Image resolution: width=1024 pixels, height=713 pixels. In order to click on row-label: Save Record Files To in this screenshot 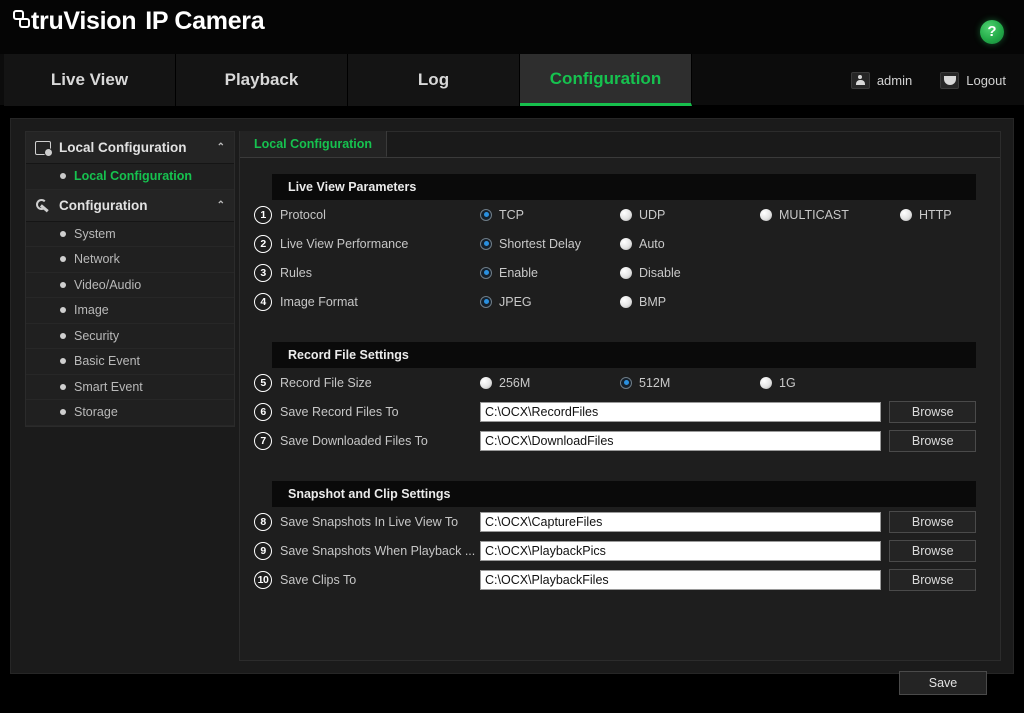, I will do `click(339, 411)`.